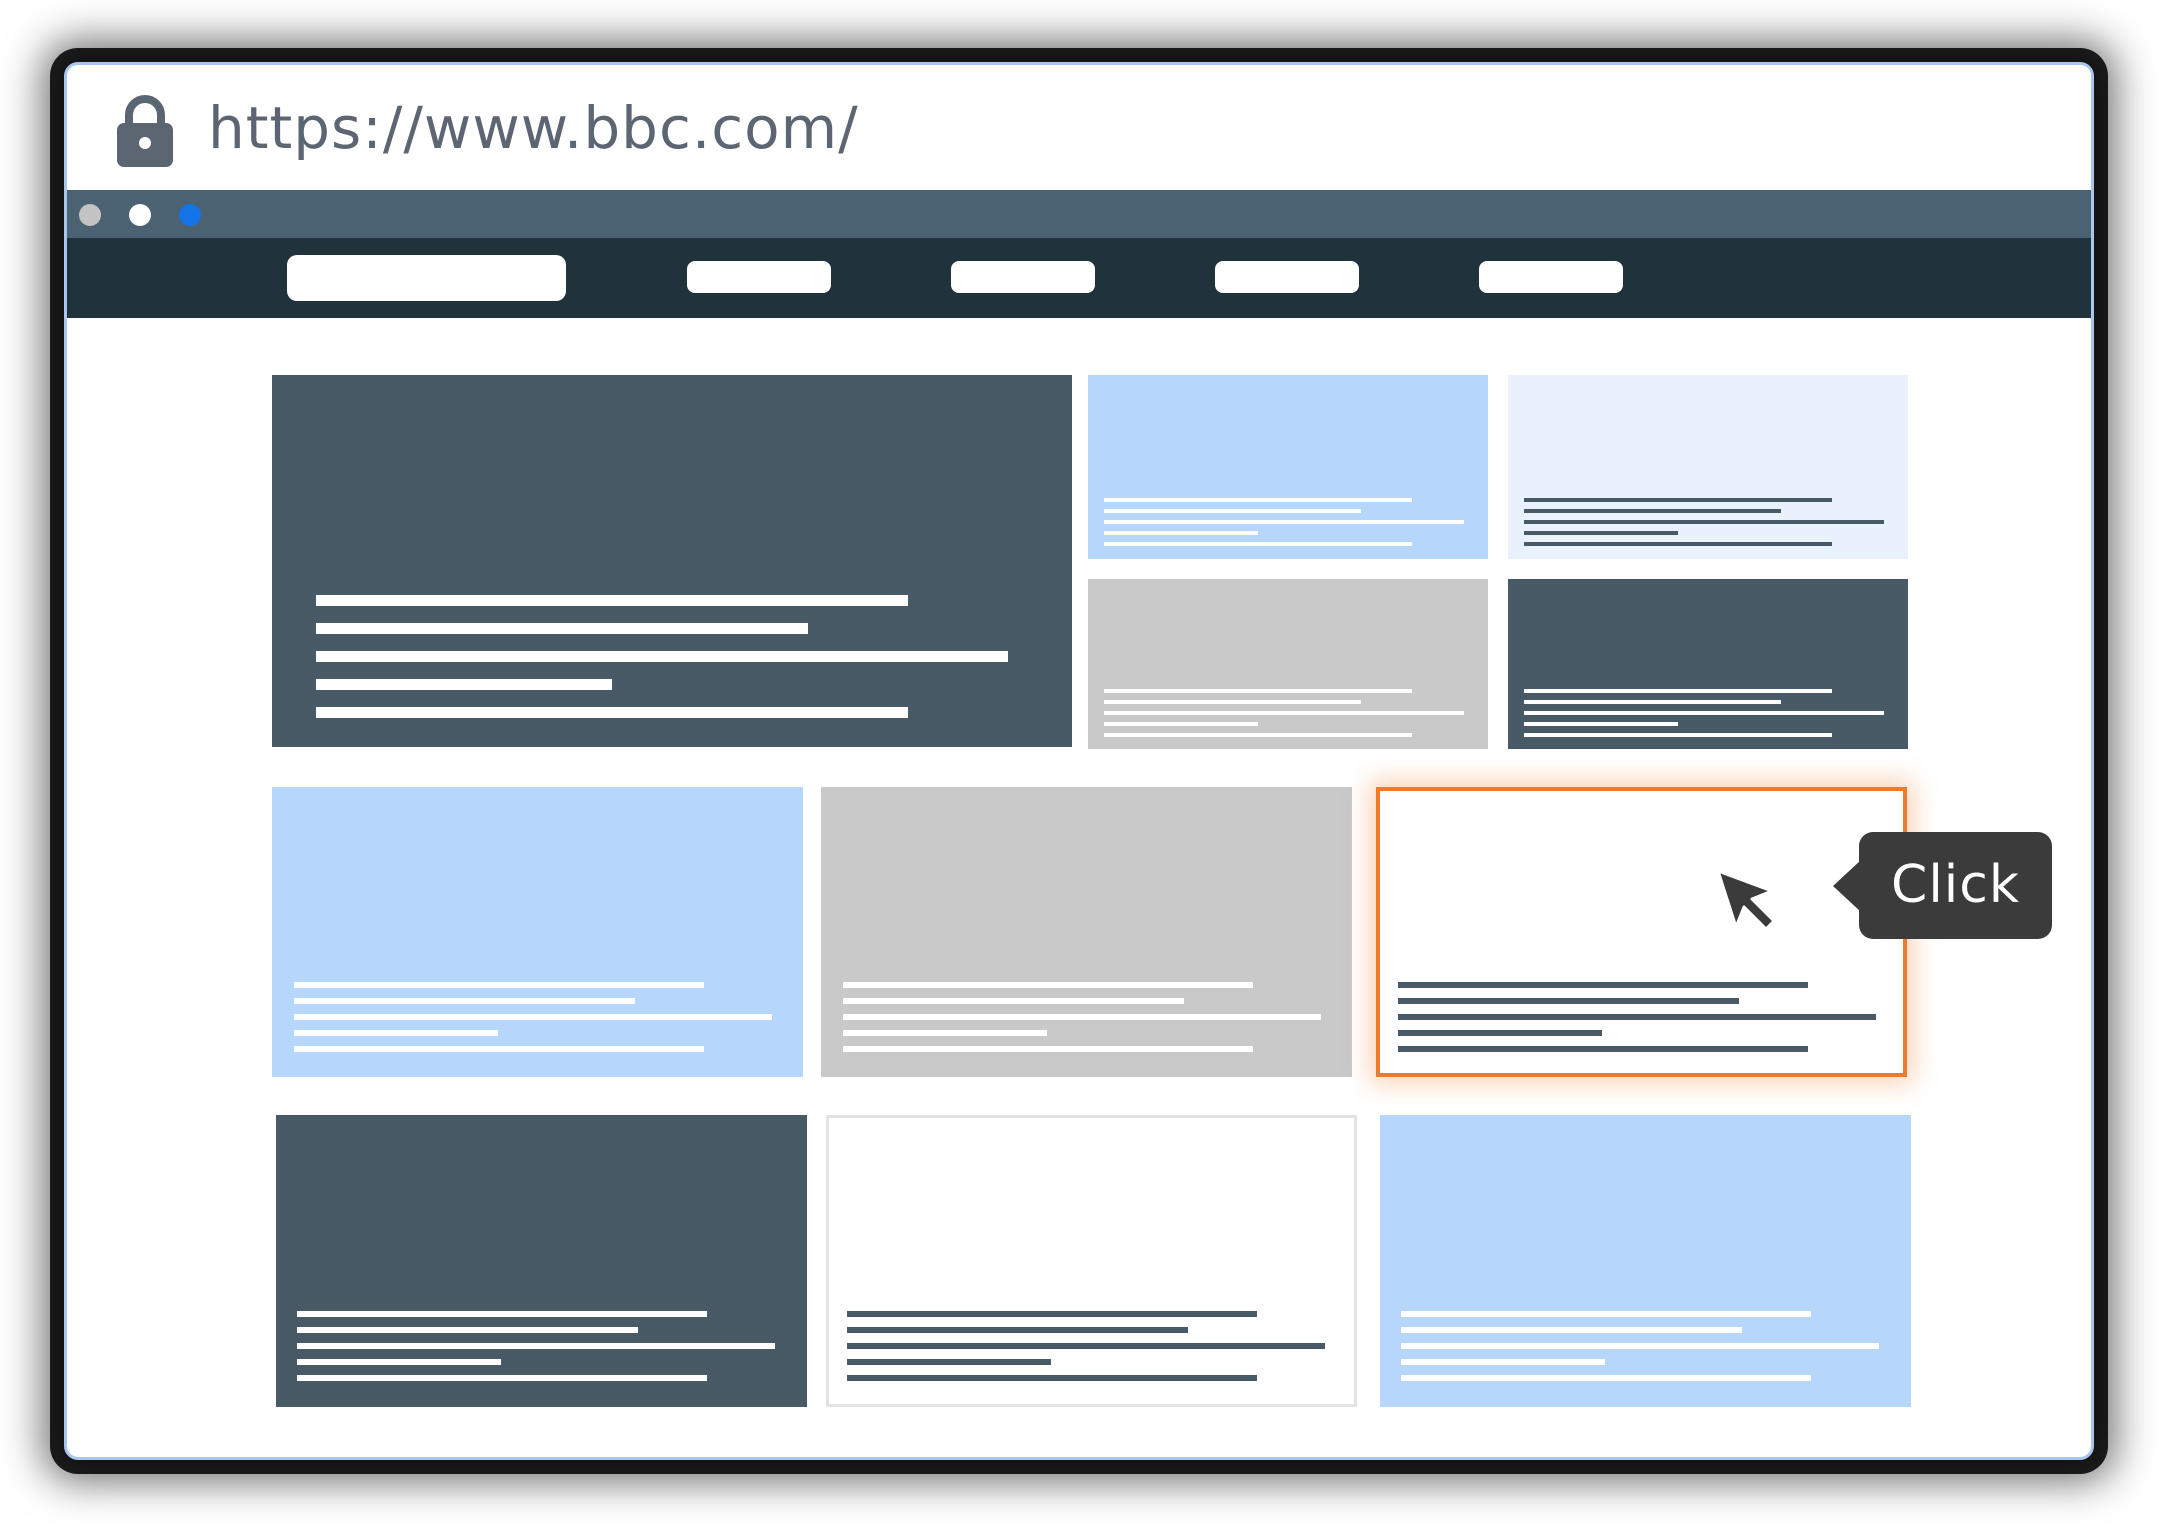 This screenshot has height=1528, width=2160. I want to click on window-dot-blue, so click(190, 215).